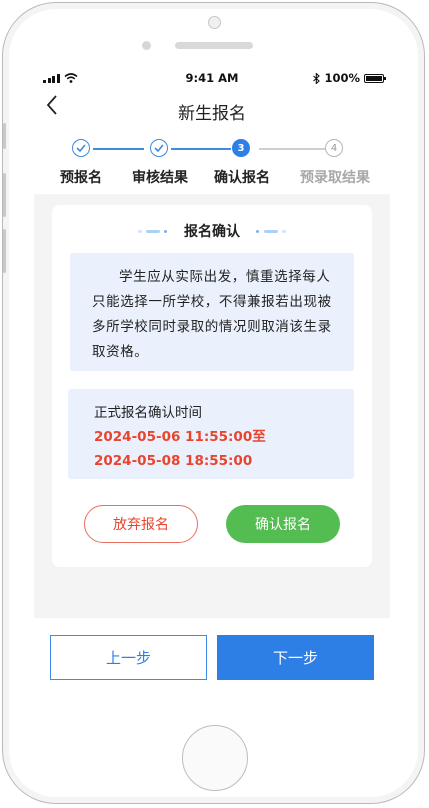  I want to click on bottom-bar: 上一步 下一步, so click(212, 659).